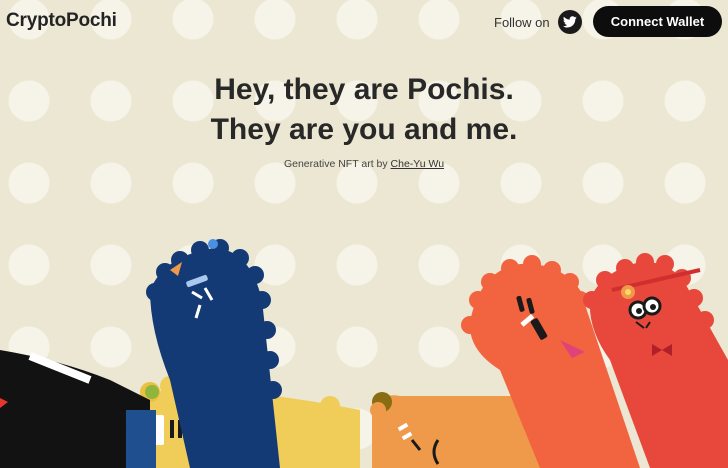  What do you see at coordinates (78, 409) in the screenshot?
I see `black-pochi` at bounding box center [78, 409].